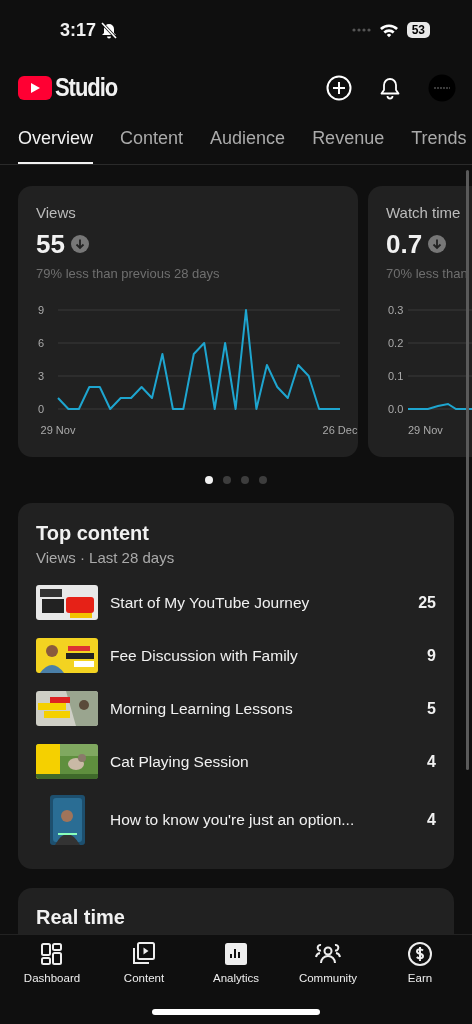  Describe the element at coordinates (442, 87) in the screenshot. I see `avatar-icon` at that location.